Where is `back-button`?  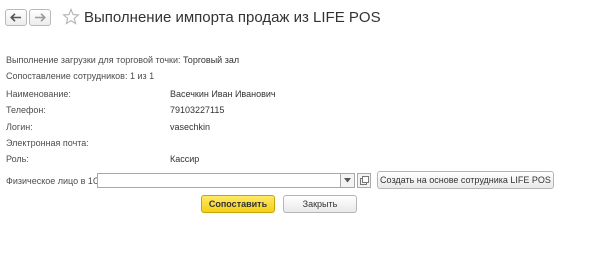 back-button is located at coordinates (16, 17).